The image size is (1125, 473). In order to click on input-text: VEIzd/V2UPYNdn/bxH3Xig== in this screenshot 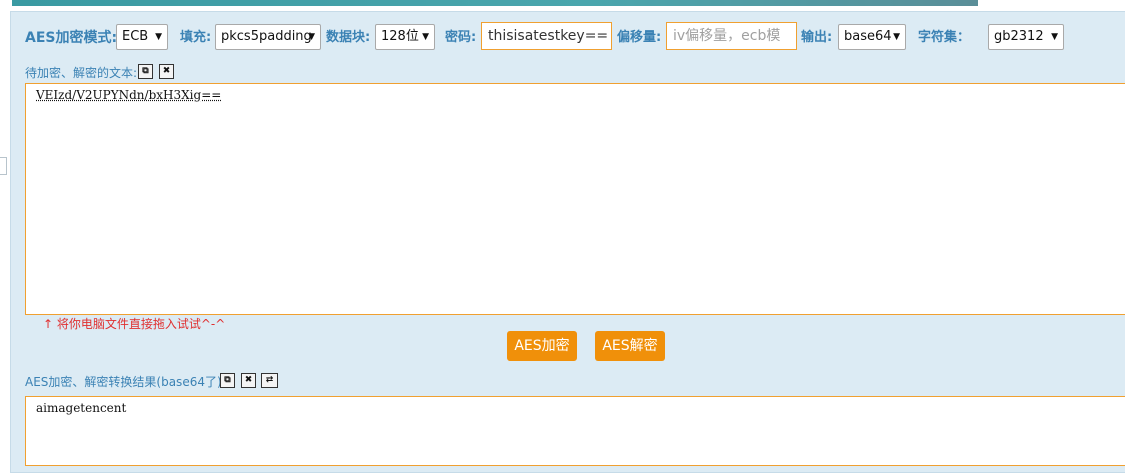, I will do `click(129, 95)`.